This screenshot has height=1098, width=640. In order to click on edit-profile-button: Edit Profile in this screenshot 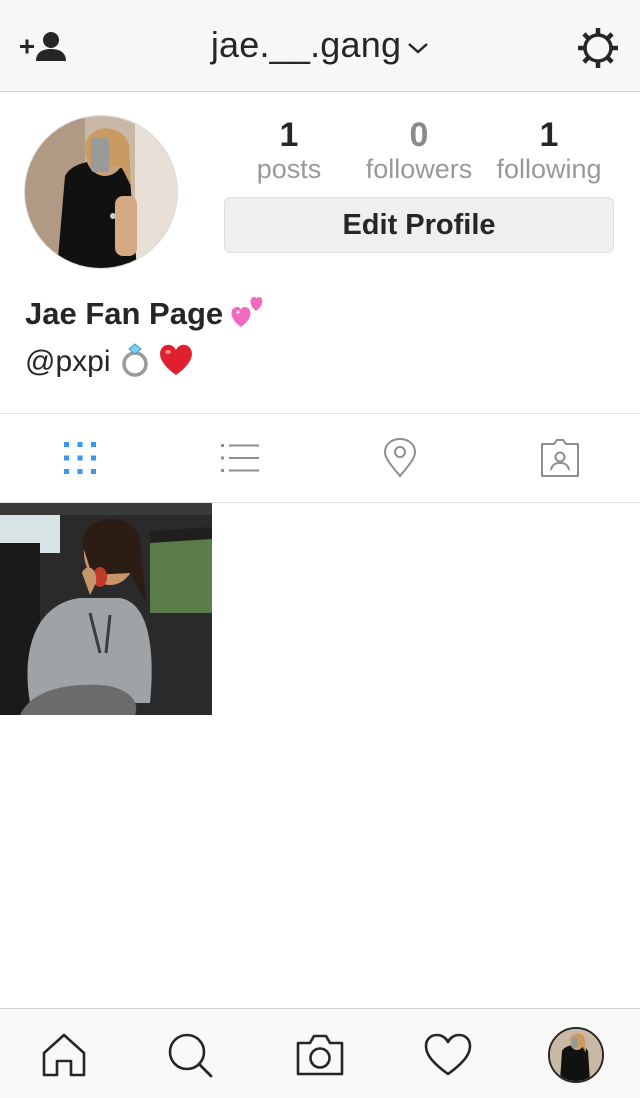, I will do `click(419, 225)`.